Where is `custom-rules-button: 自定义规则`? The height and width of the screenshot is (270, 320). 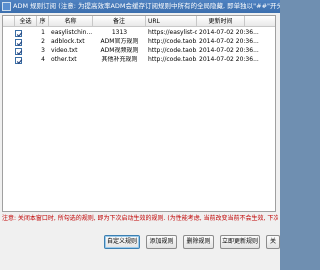
custom-rules-button: 自定义规则 is located at coordinates (122, 242).